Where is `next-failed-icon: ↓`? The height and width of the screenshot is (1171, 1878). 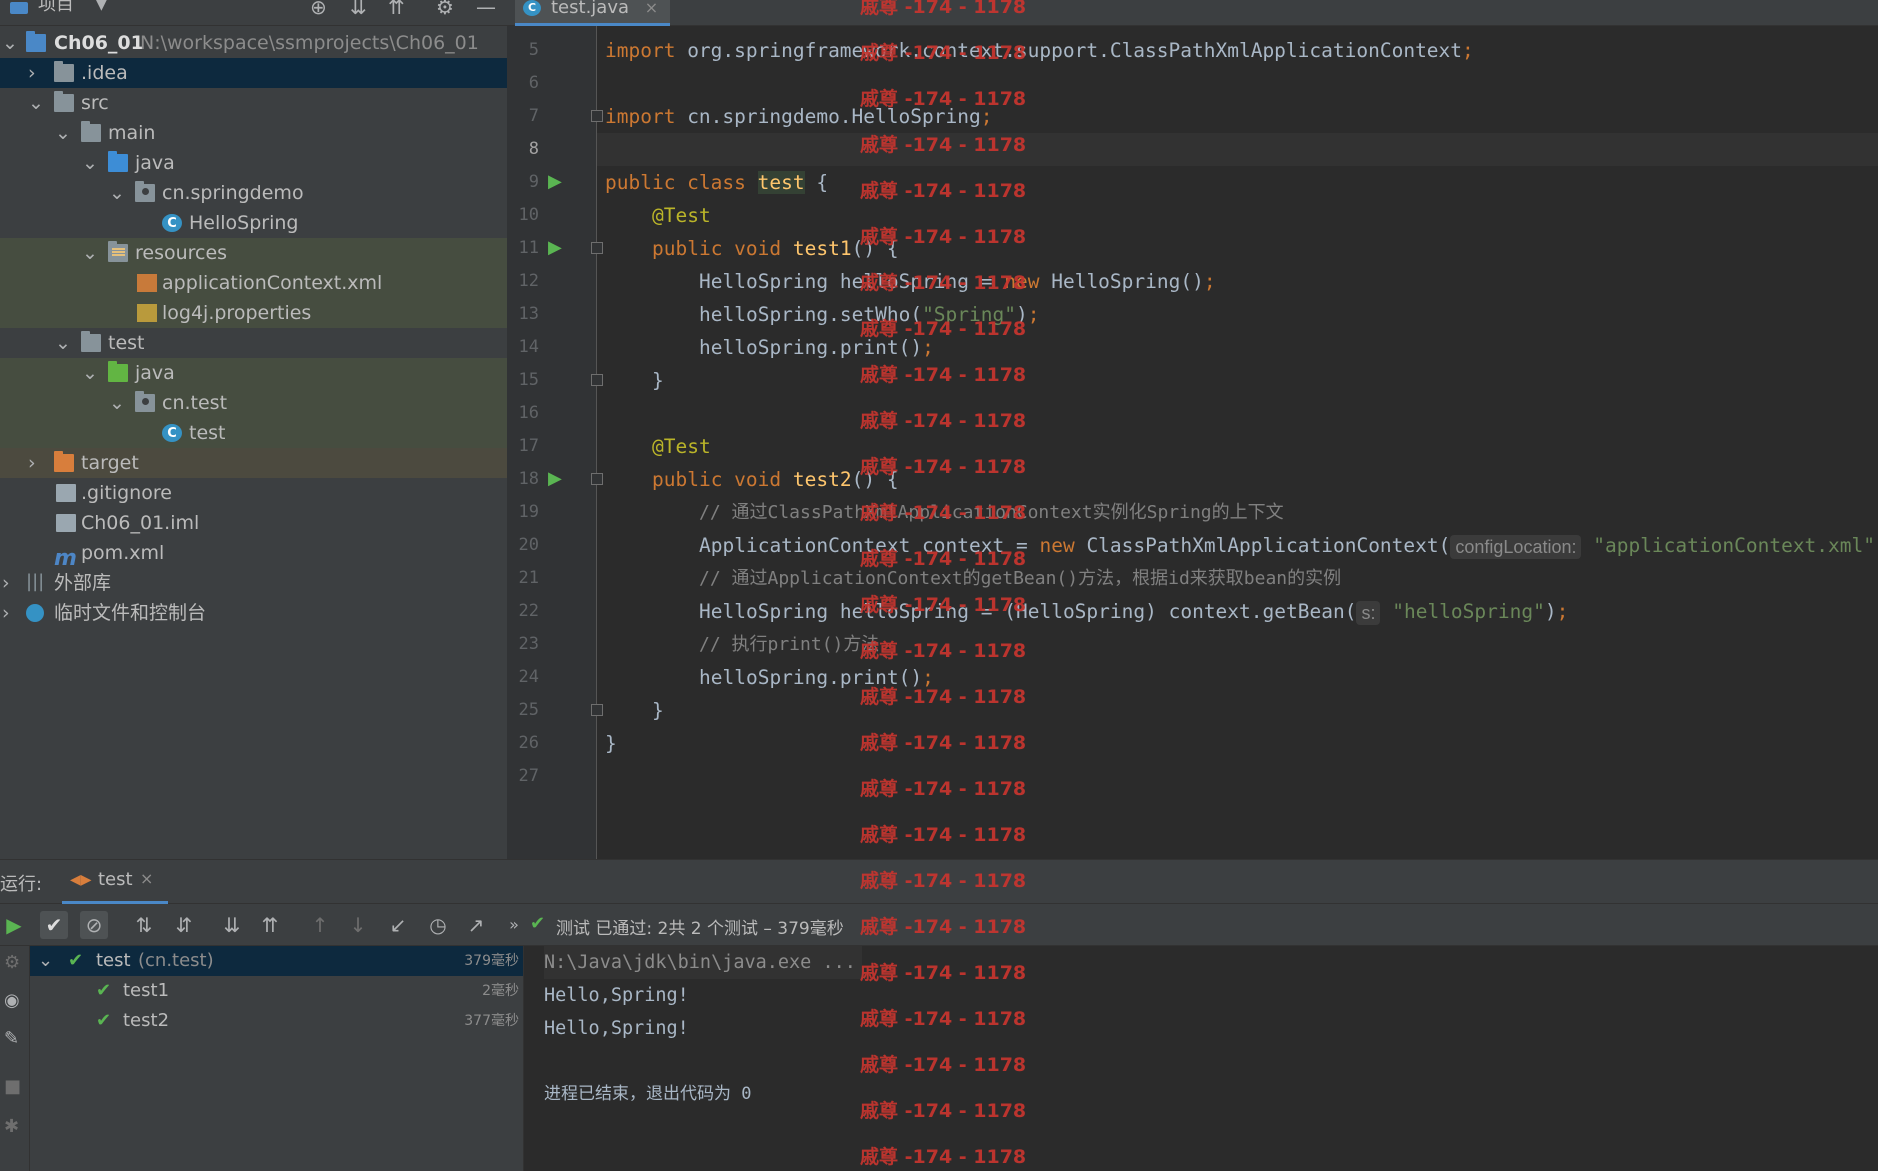 next-failed-icon: ↓ is located at coordinates (358, 925).